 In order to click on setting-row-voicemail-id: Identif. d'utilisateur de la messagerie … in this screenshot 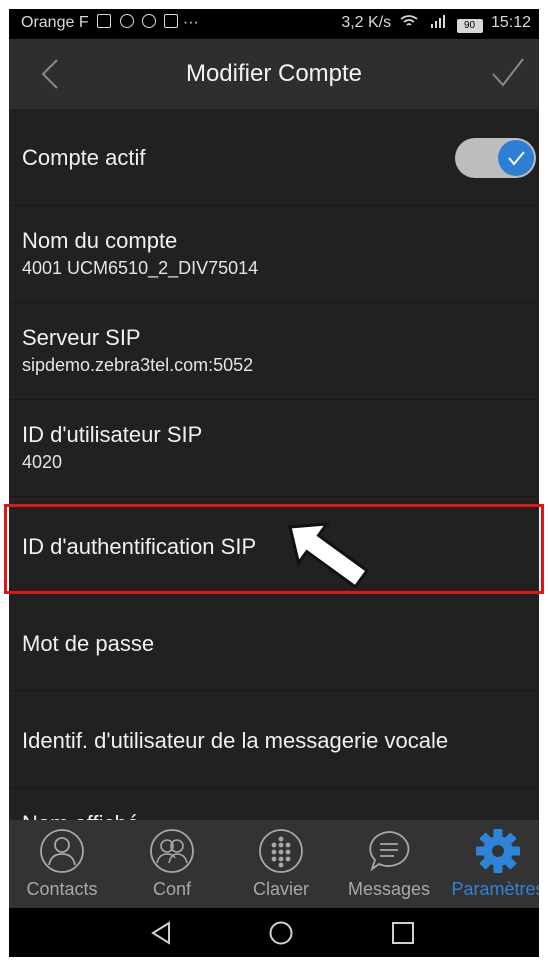, I will do `click(274, 739)`.